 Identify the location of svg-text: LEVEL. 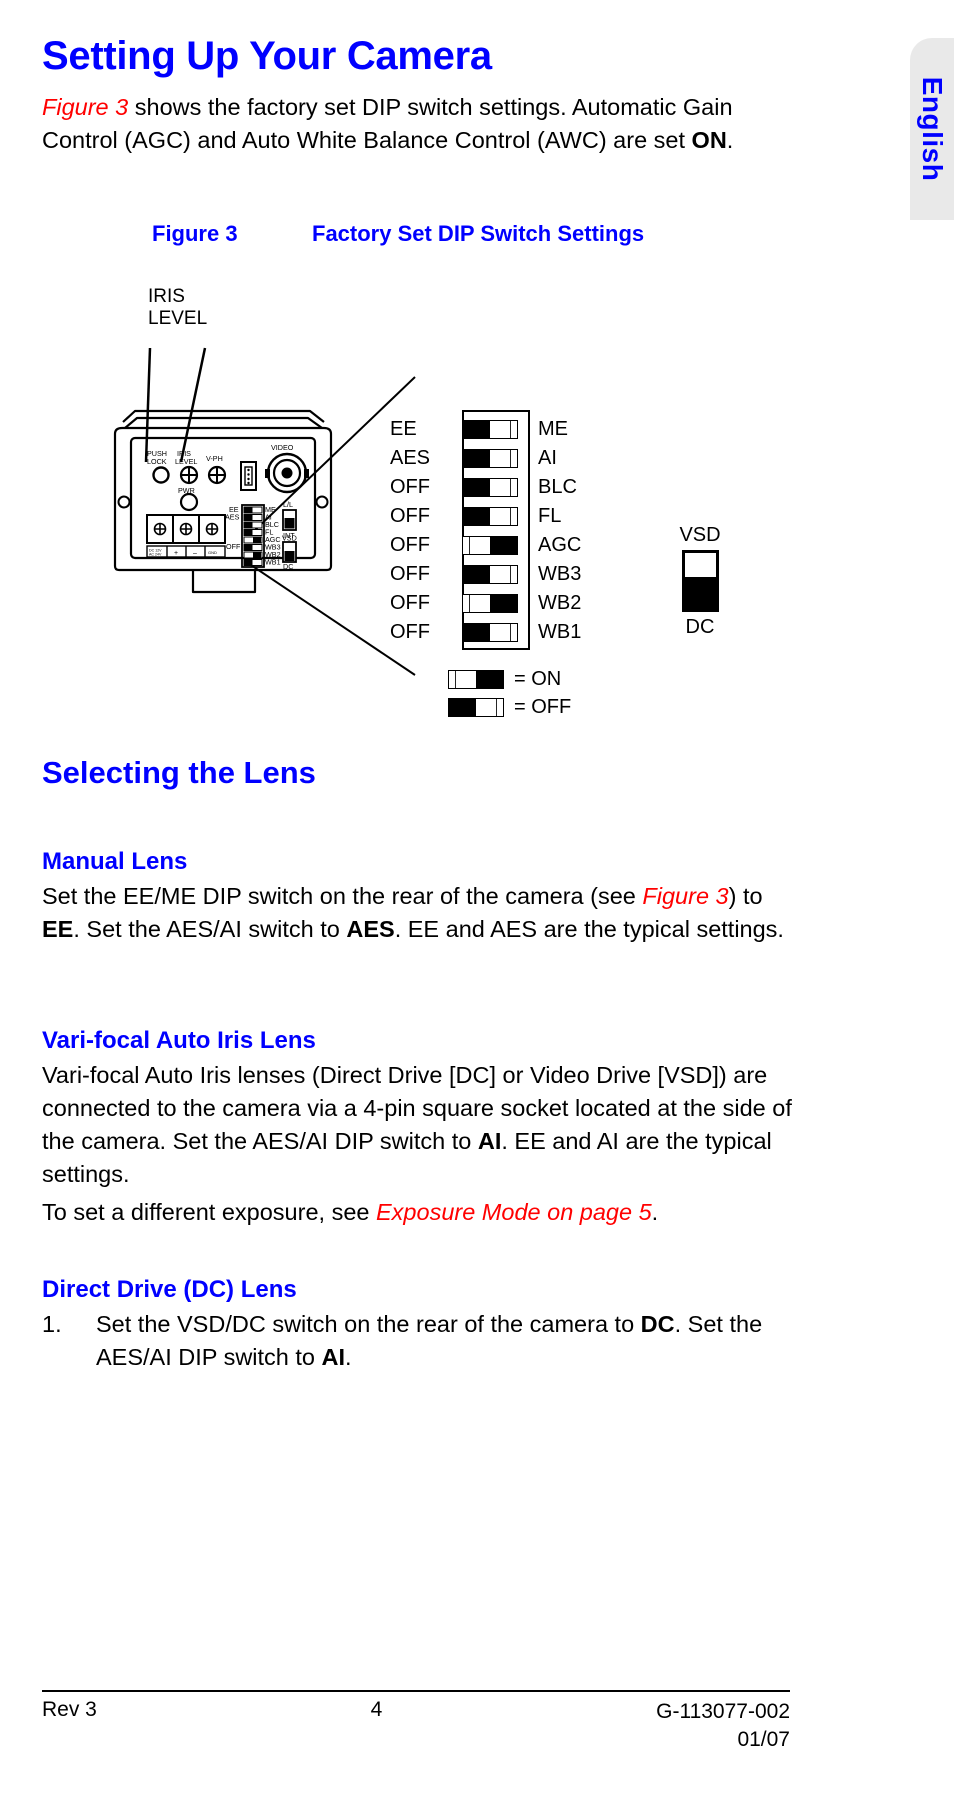
(186, 461).